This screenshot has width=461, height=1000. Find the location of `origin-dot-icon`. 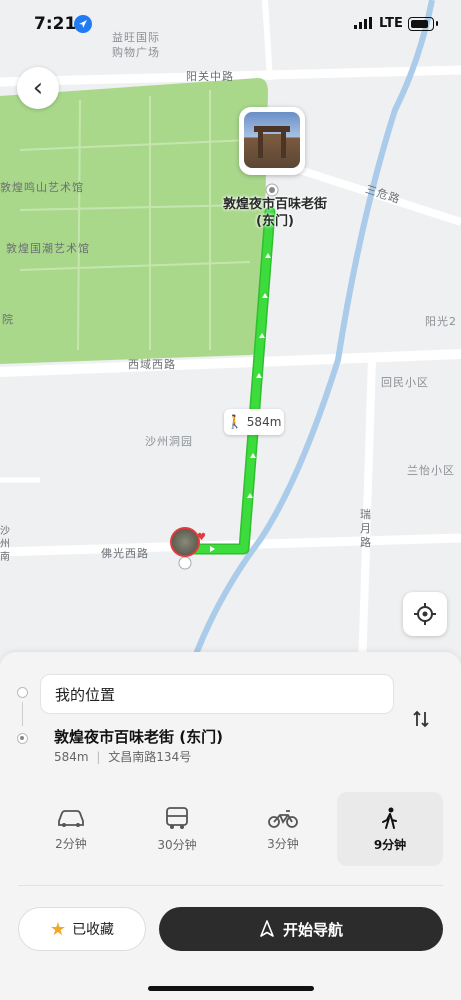

origin-dot-icon is located at coordinates (22, 692).